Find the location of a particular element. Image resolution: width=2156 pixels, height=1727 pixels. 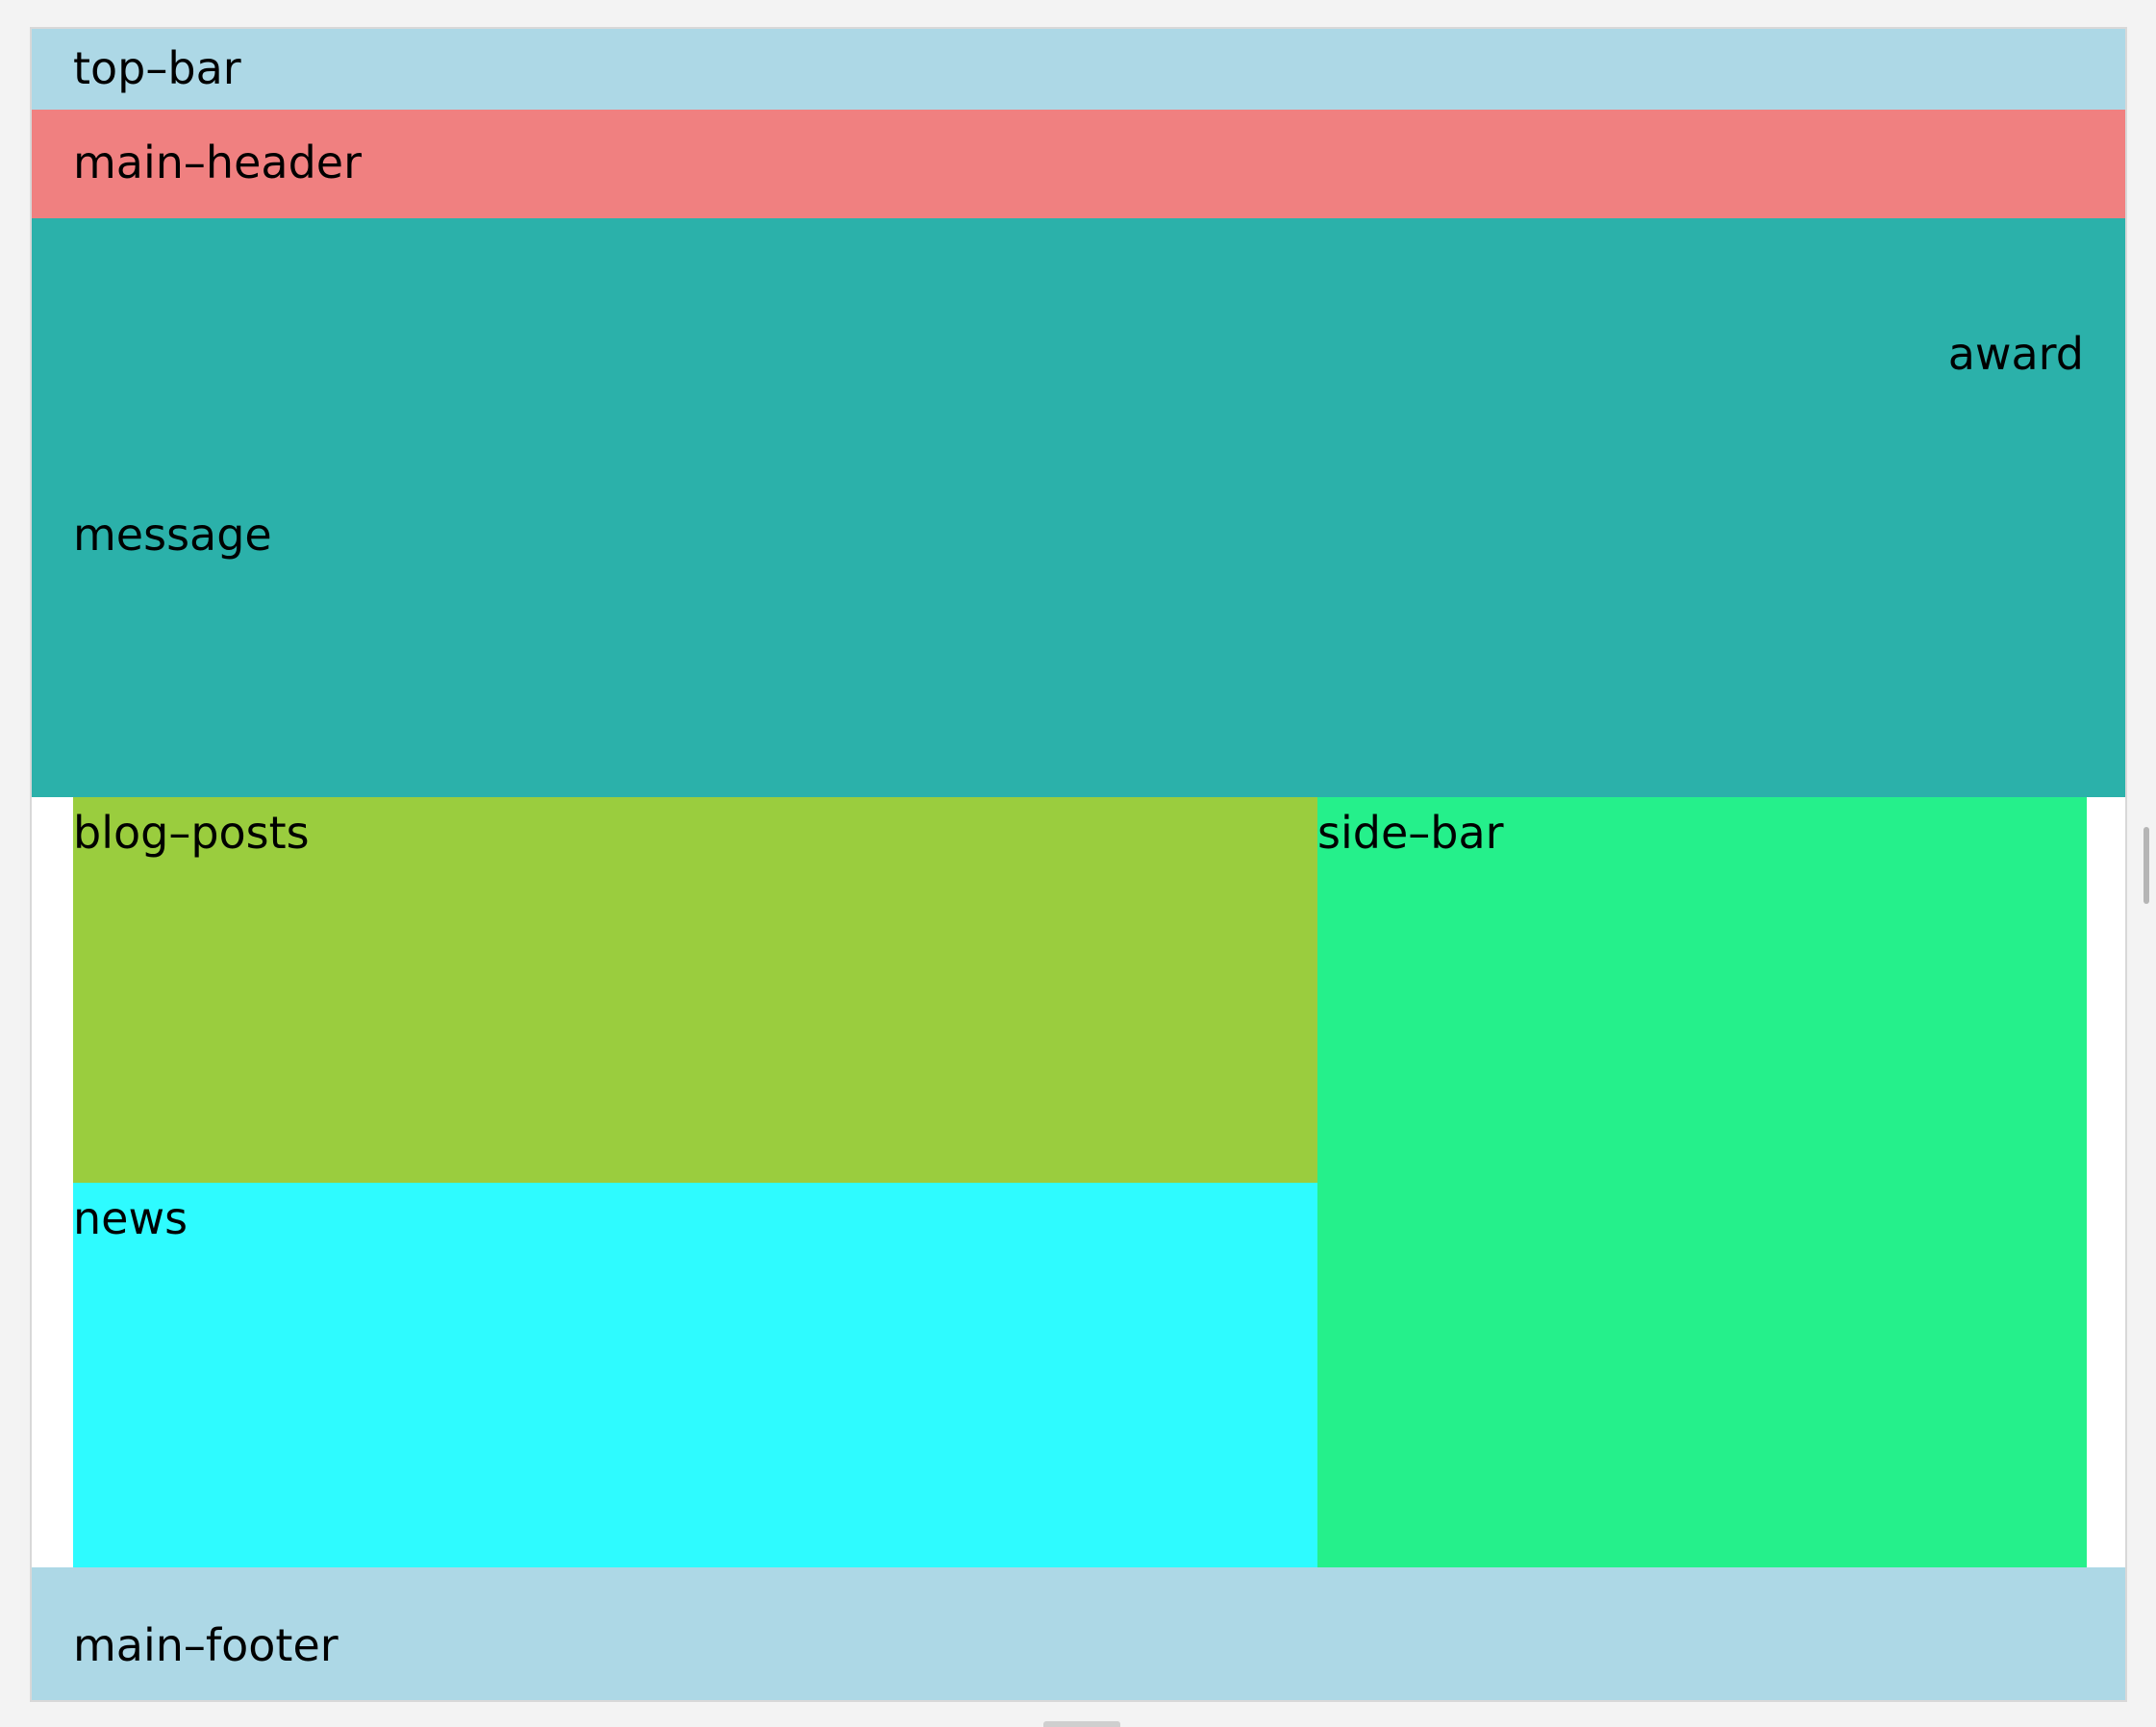

top-bar-label: top–bar is located at coordinates (157, 68).